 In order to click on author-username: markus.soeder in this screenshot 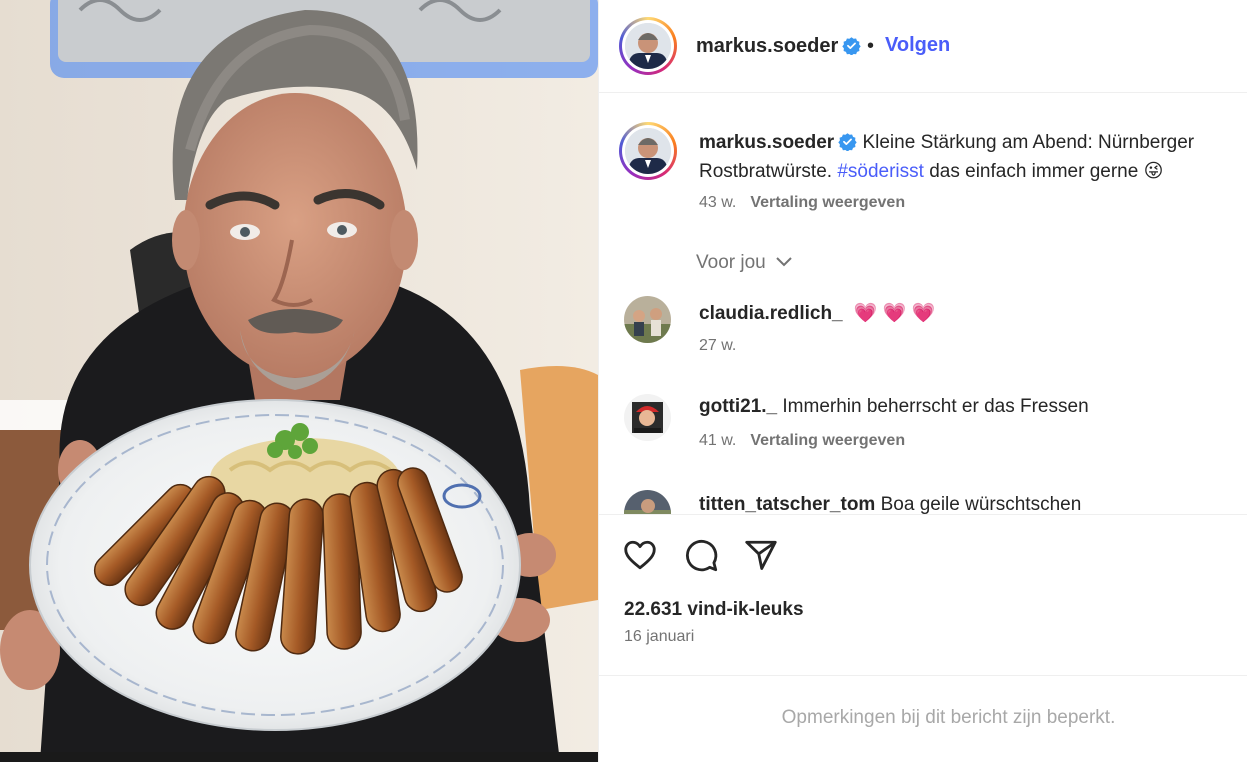, I will do `click(778, 46)`.